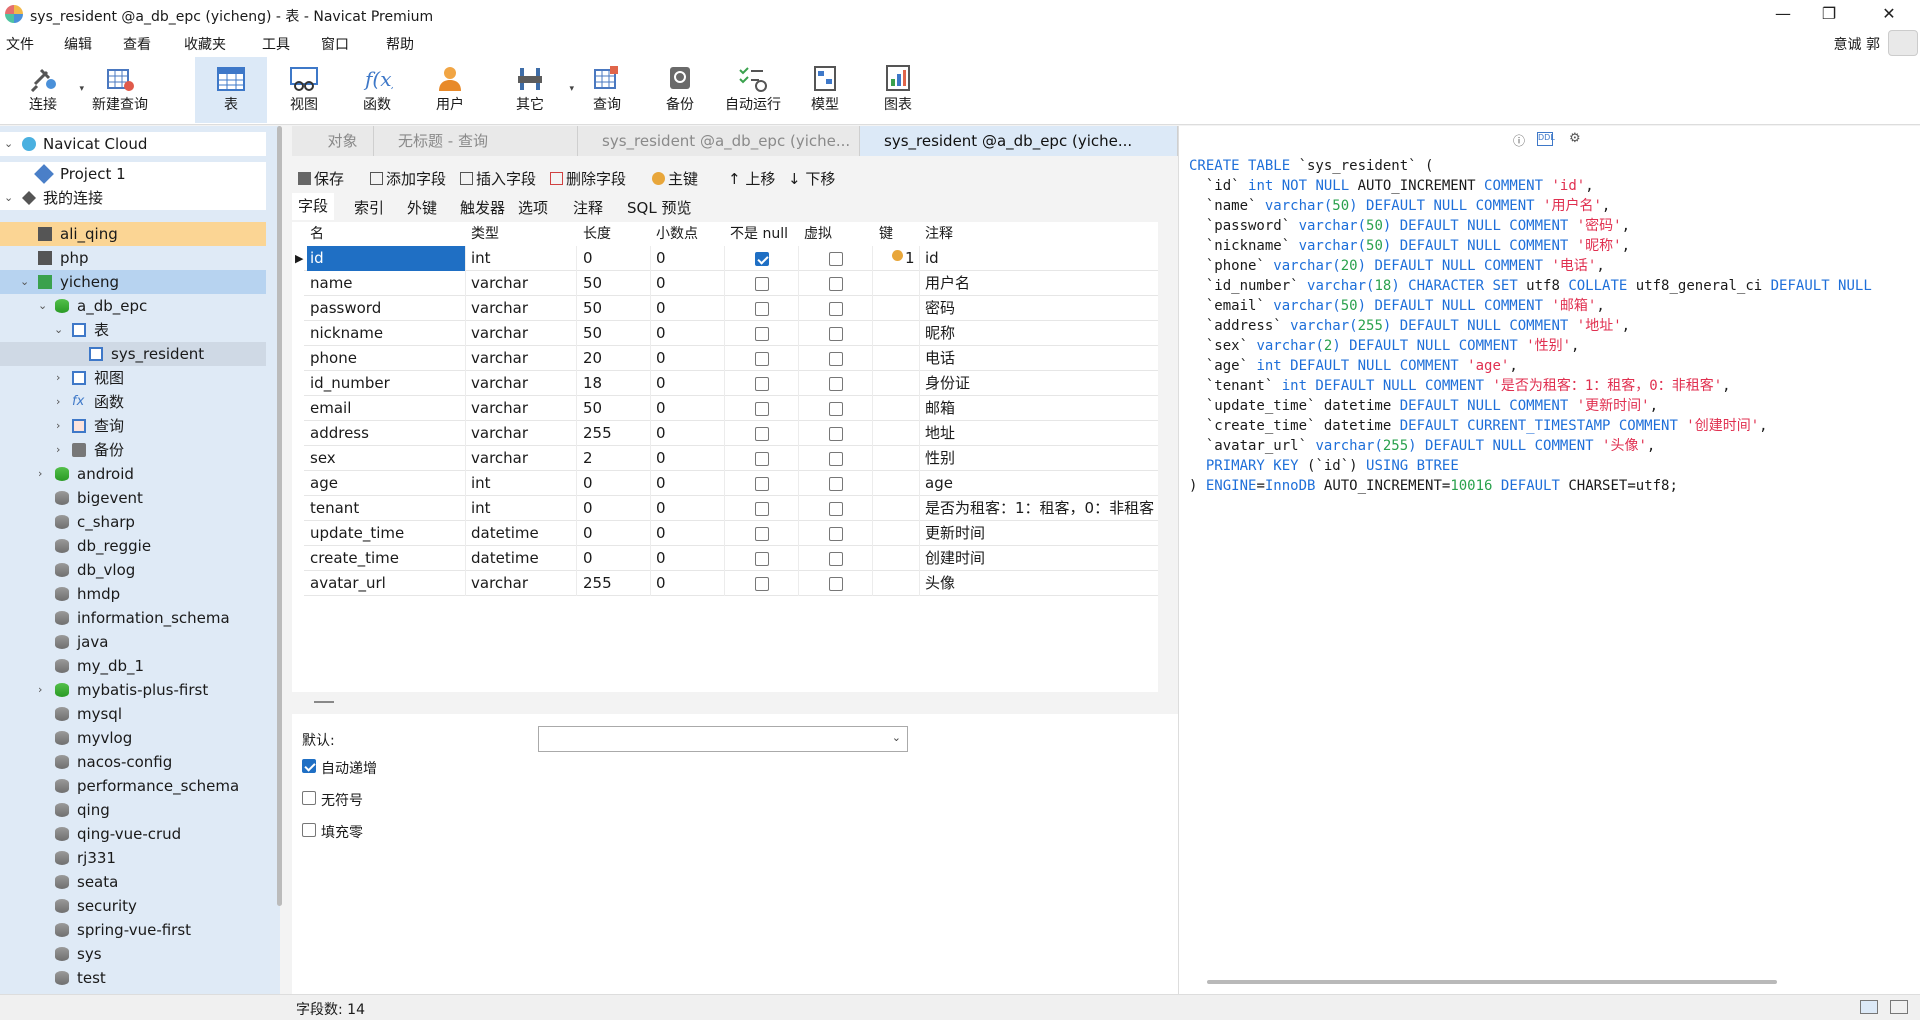  What do you see at coordinates (1040, 333) in the screenshot?
I see `cell-comment: 昵称` at bounding box center [1040, 333].